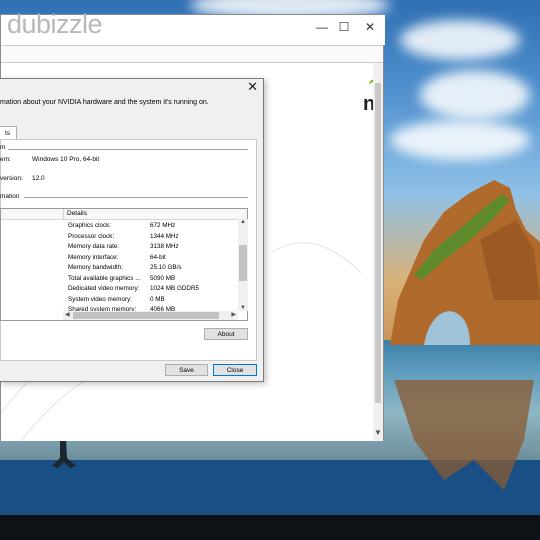 The height and width of the screenshot is (540, 540). Describe the element at coordinates (370, 27) in the screenshot. I see `close-window-button: ✕` at that location.